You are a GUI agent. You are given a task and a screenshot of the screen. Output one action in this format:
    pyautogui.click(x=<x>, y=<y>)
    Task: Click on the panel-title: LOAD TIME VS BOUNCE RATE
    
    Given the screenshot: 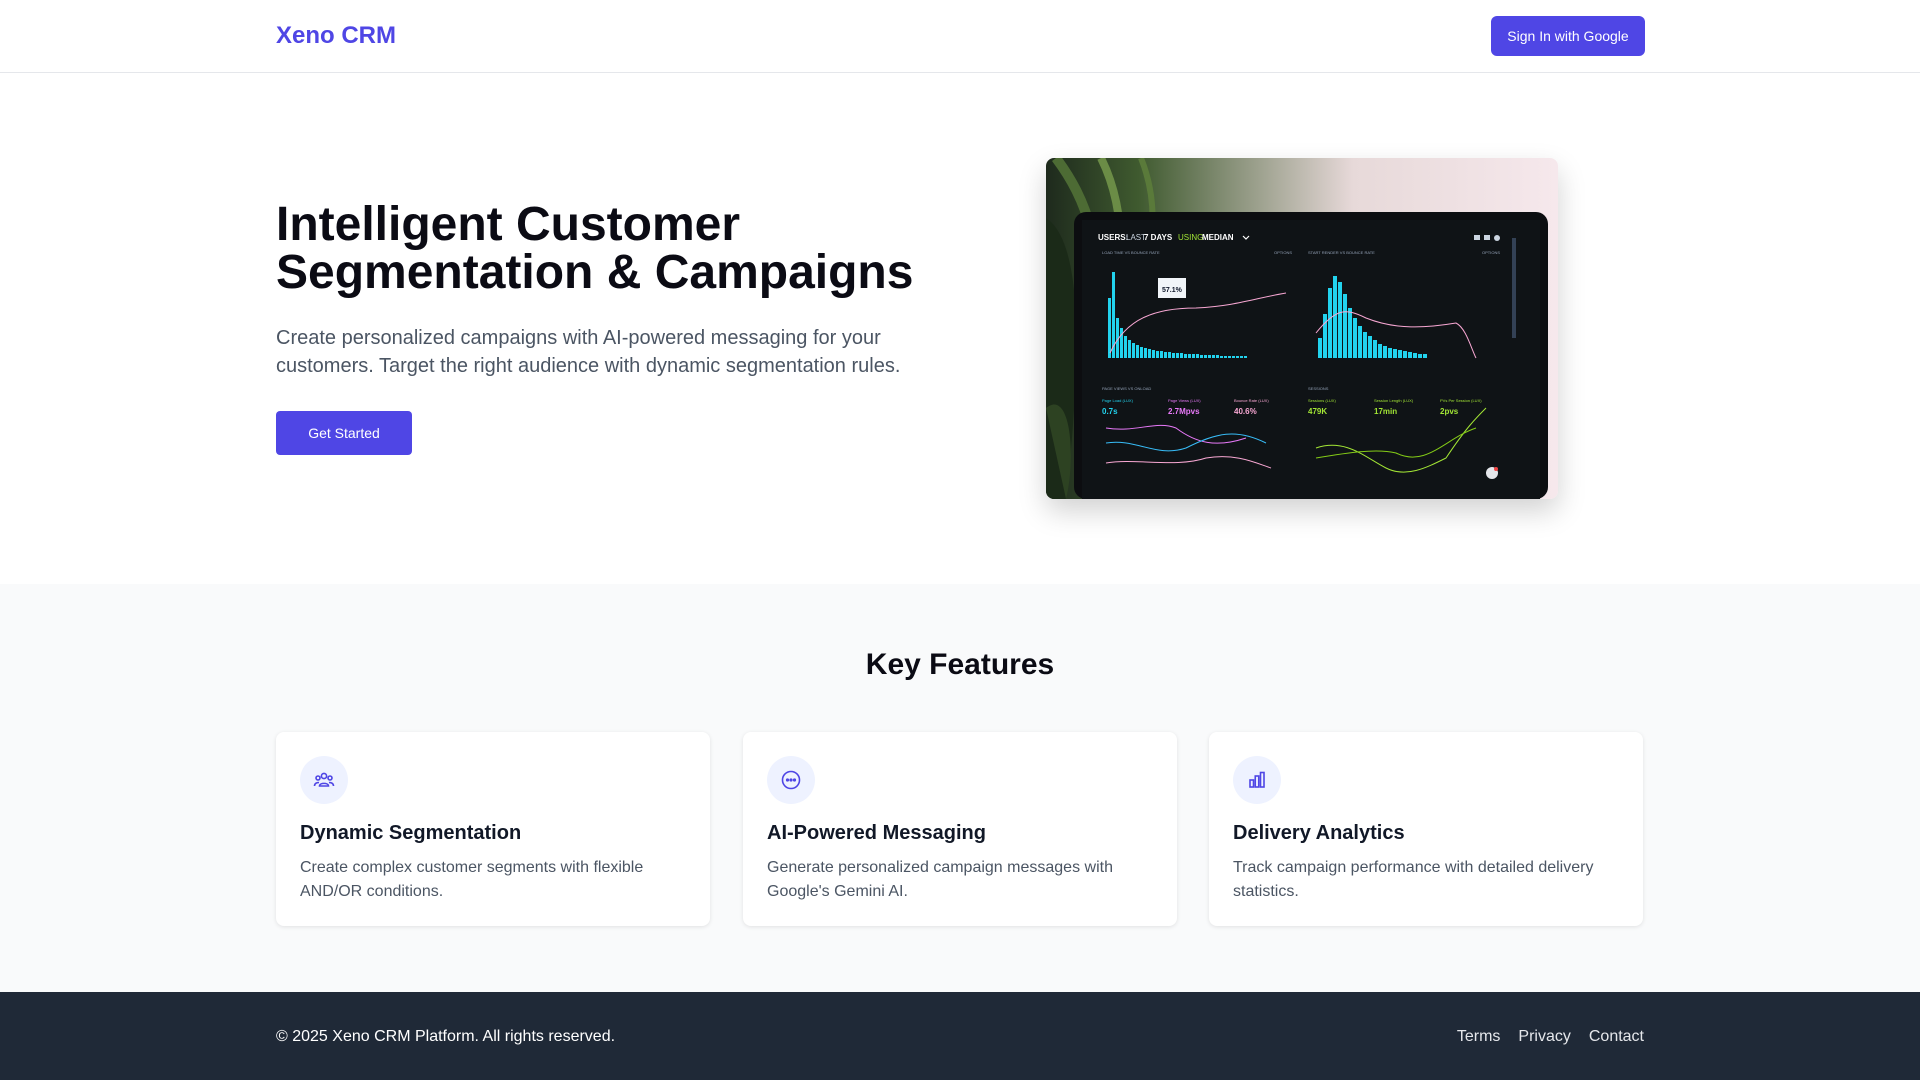 What is the action you would take?
    pyautogui.click(x=1131, y=252)
    